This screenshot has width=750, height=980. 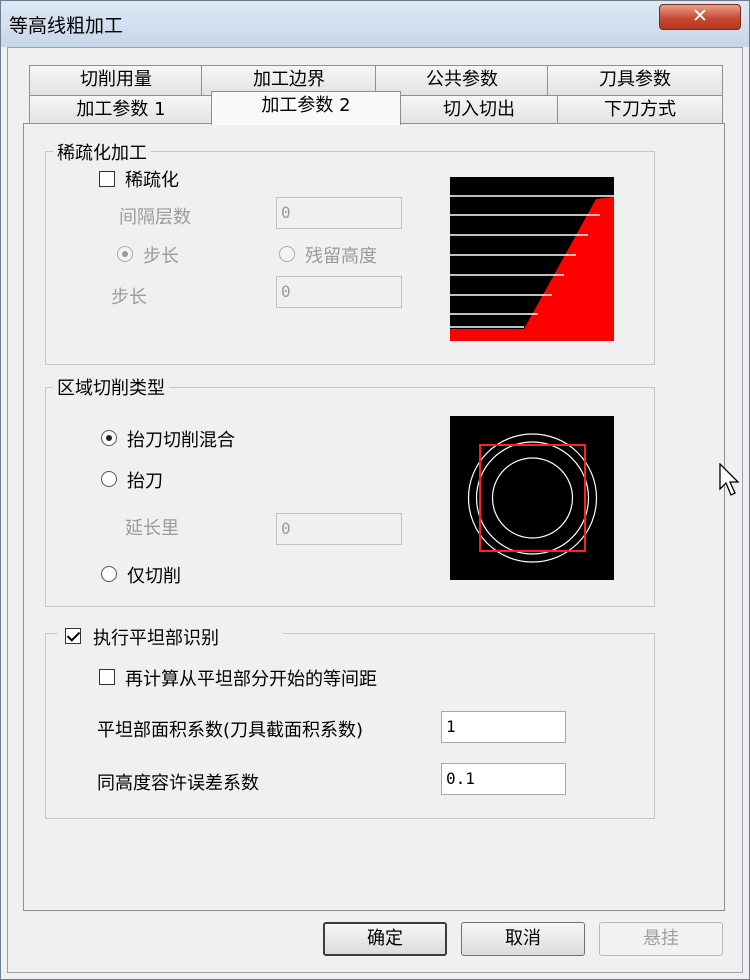 What do you see at coordinates (251, 679) in the screenshot?
I see `recalc-label: 再计算从平坦部分开始的等间距` at bounding box center [251, 679].